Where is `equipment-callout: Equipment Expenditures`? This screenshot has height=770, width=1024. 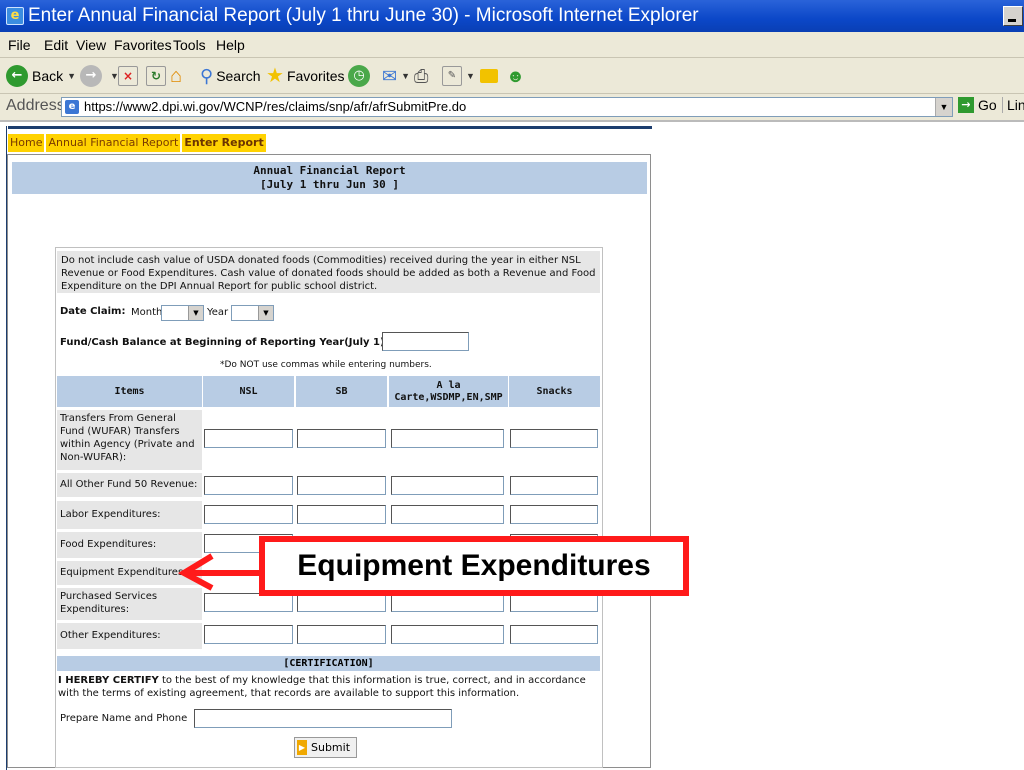 equipment-callout: Equipment Expenditures is located at coordinates (474, 566).